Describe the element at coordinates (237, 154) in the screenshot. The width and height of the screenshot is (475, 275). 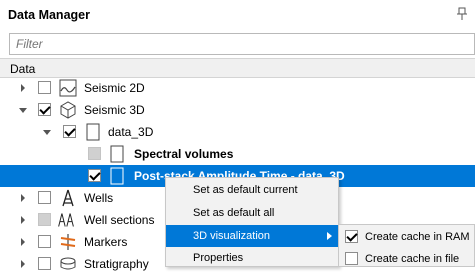
I see `tree-item-spectral-volumes: Spectral volumes` at that location.